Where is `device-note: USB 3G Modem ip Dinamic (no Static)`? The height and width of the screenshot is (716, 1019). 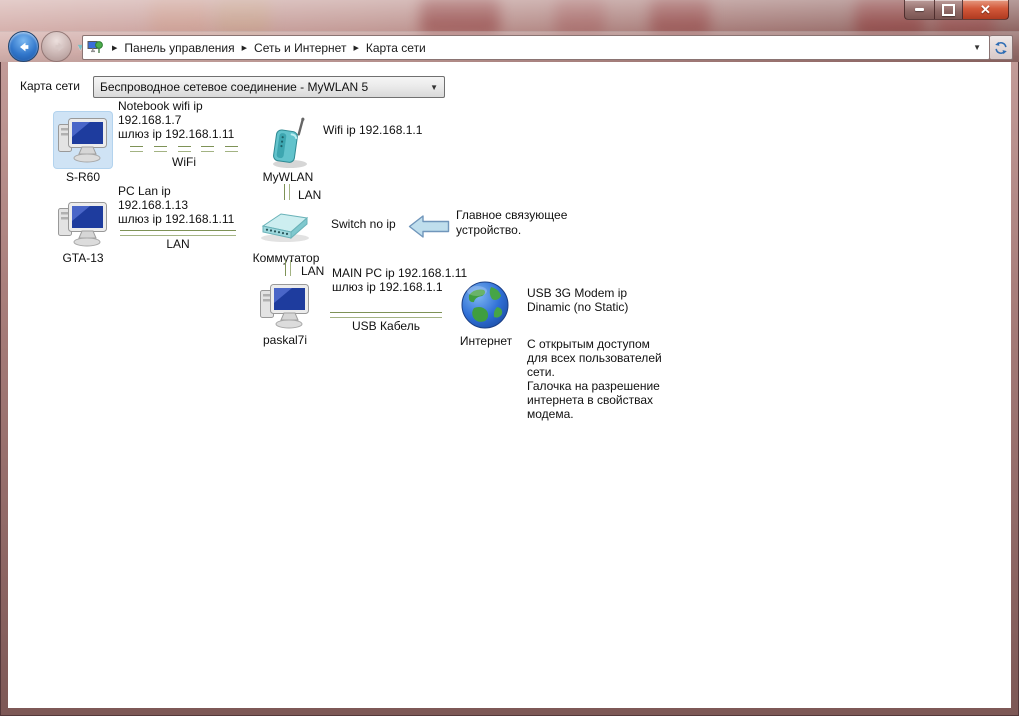 device-note: USB 3G Modem ip Dinamic (no Static) is located at coordinates (578, 300).